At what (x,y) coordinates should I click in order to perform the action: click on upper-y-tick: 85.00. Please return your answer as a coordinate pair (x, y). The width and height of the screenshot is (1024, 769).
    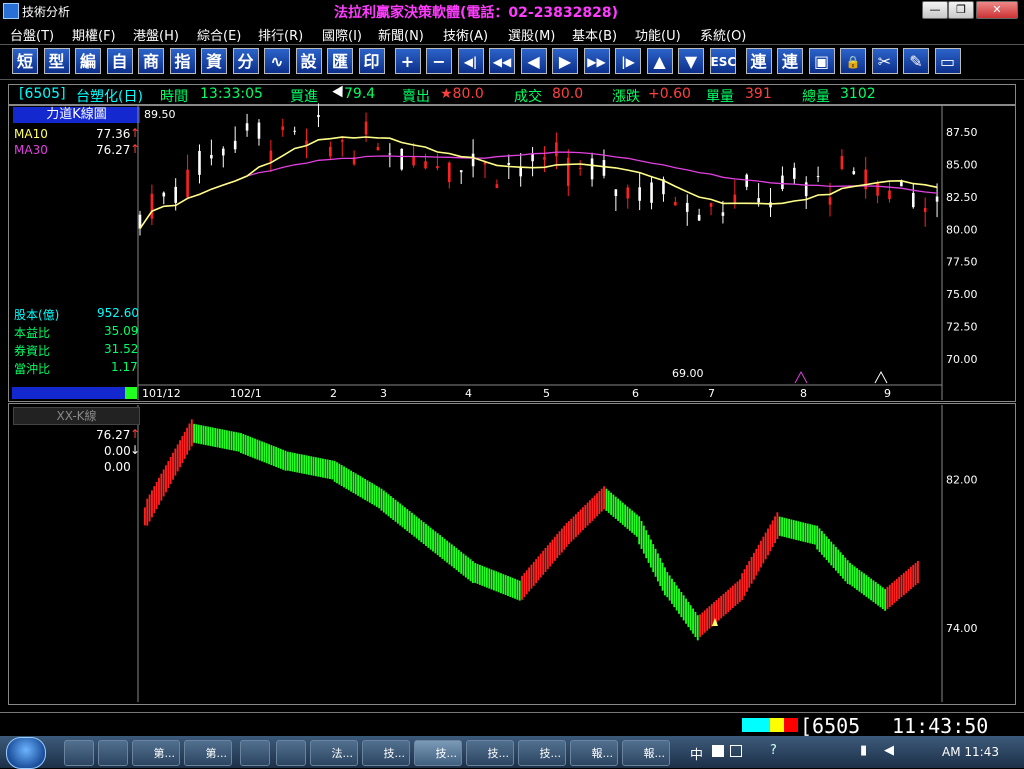
    Looking at the image, I should click on (962, 164).